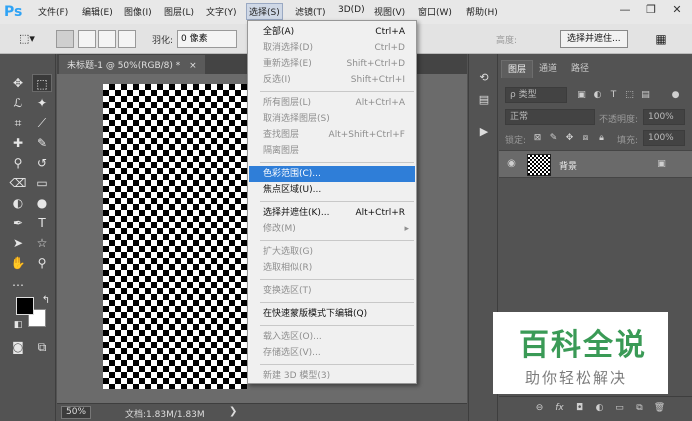 This screenshot has width=692, height=421. Describe the element at coordinates (27, 39) in the screenshot. I see `marquee-preset-icon: ⬚▾` at that location.